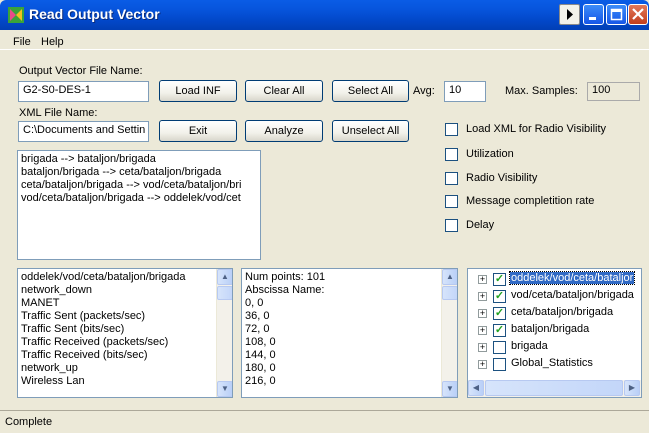  What do you see at coordinates (550, 329) in the screenshot?
I see `tree-label: bataljon/brigada` at bounding box center [550, 329].